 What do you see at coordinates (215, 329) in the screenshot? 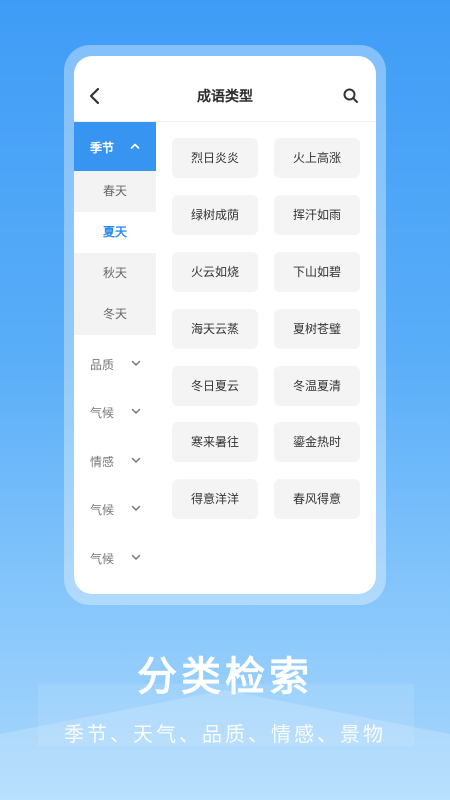
I see `idiom-tag: 海天云蒸` at bounding box center [215, 329].